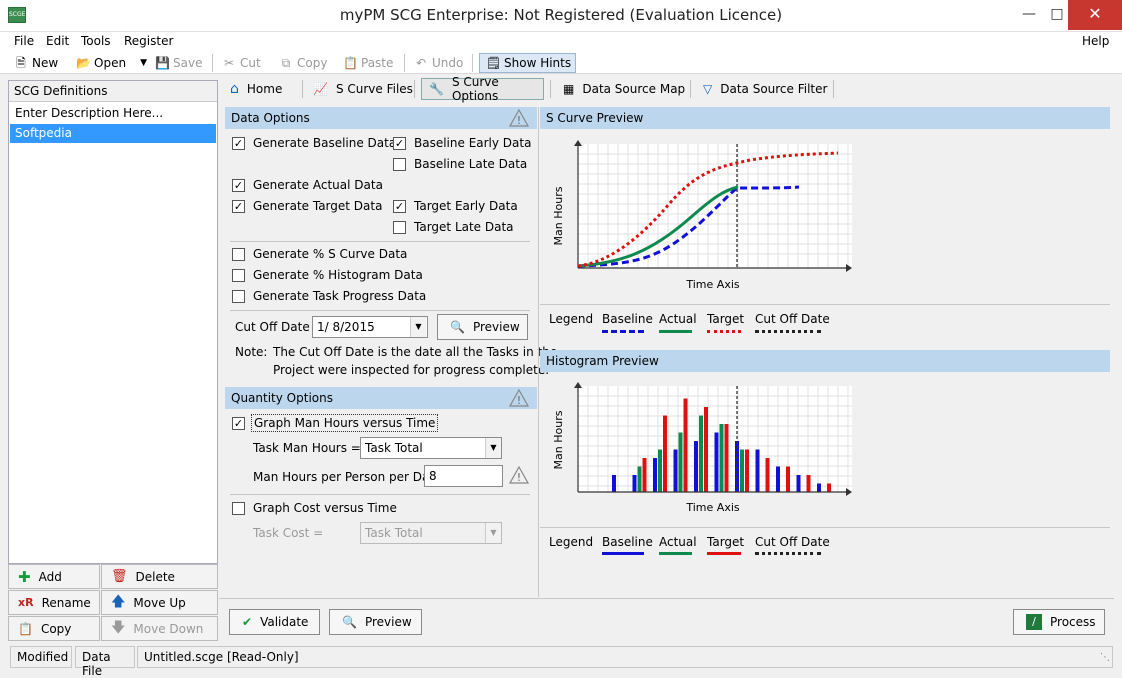 This screenshot has width=1122, height=678. What do you see at coordinates (178, 63) in the screenshot?
I see `save-button: 💾 Save` at bounding box center [178, 63].